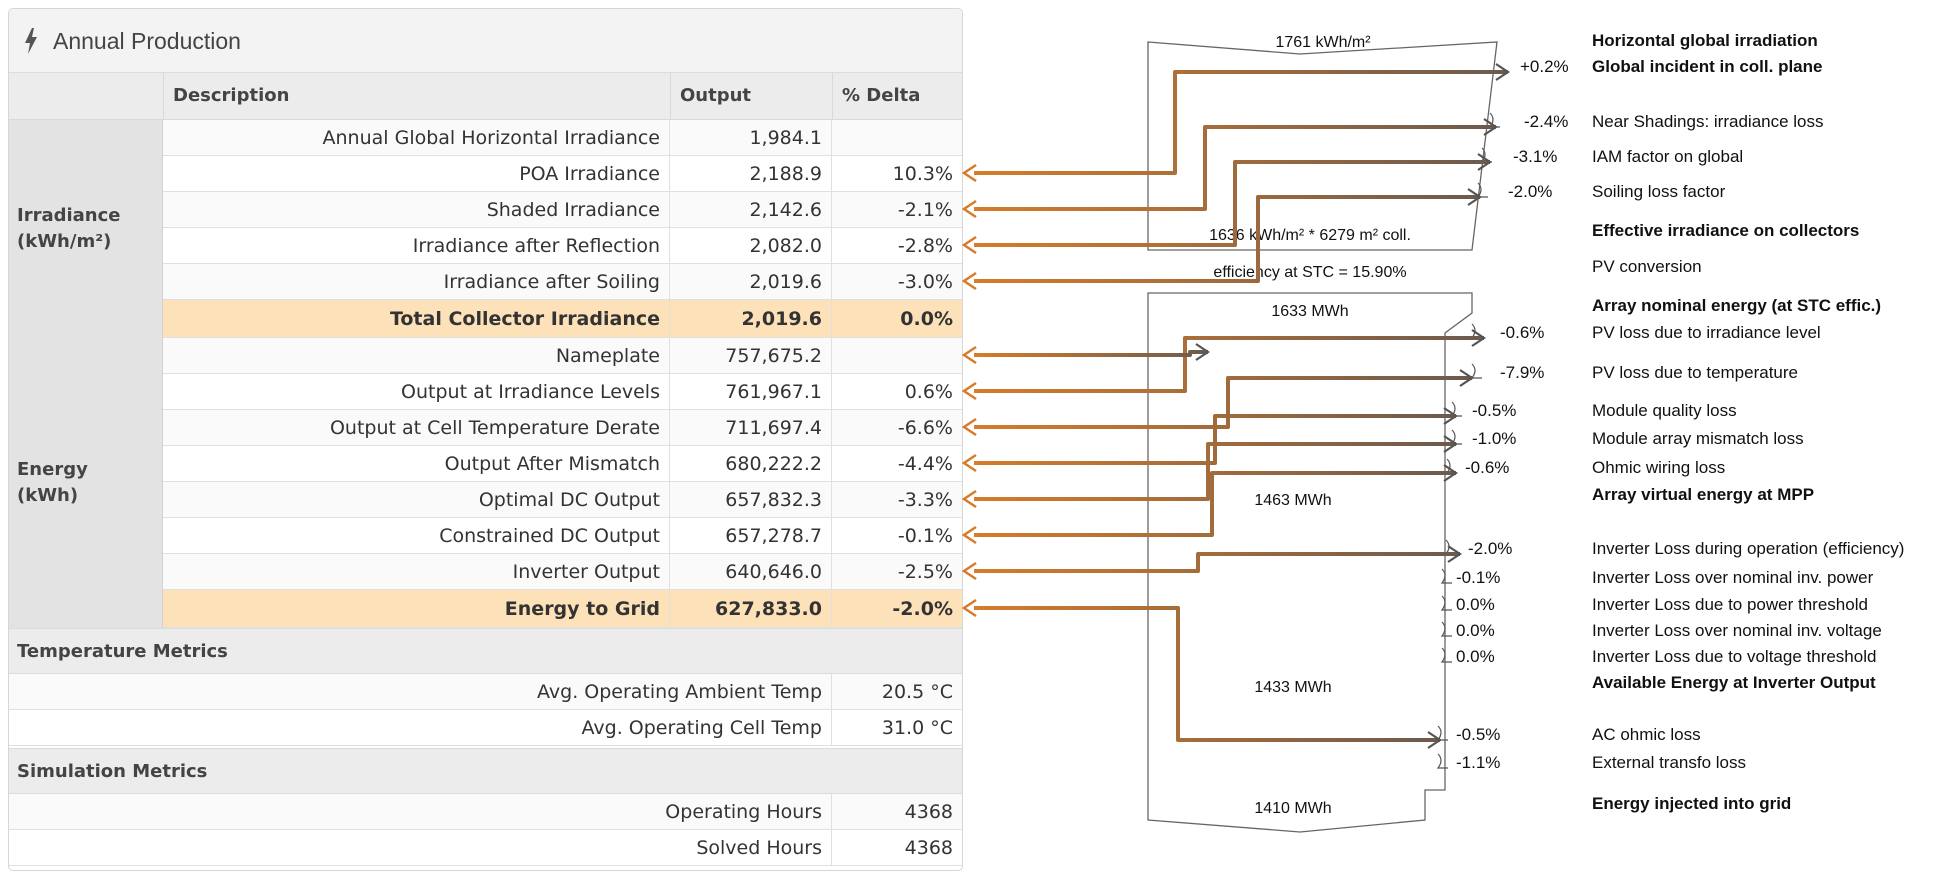 The width and height of the screenshot is (1950, 880). What do you see at coordinates (1659, 191) in the screenshot?
I see `loss-step-label: Soiling loss factor` at bounding box center [1659, 191].